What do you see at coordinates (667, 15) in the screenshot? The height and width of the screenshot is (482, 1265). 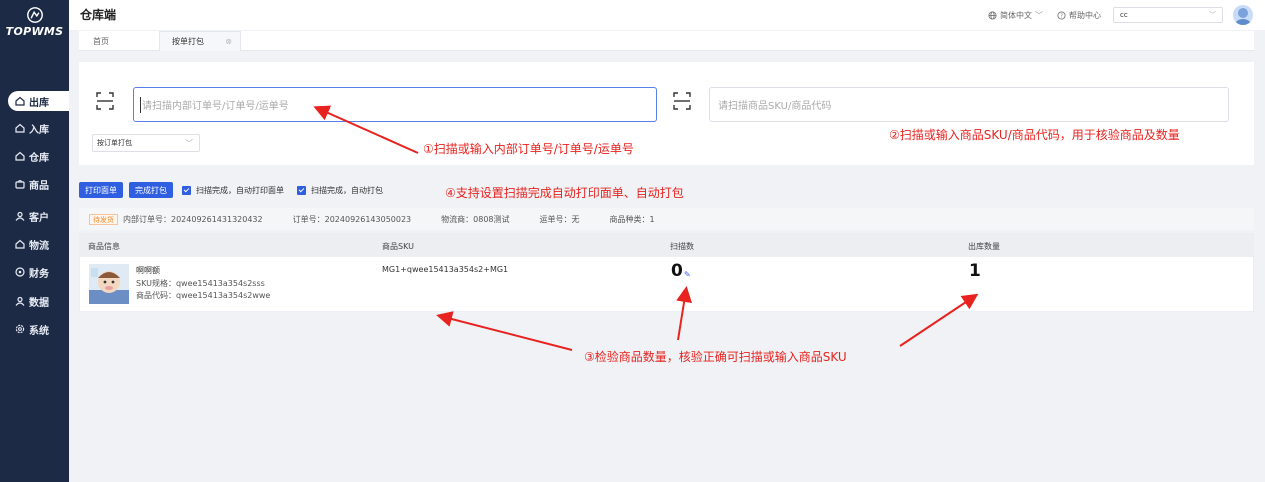 I see `top-header: 仓库端 简体中文 ﹀ ? 帮助中心 cc ﹀` at bounding box center [667, 15].